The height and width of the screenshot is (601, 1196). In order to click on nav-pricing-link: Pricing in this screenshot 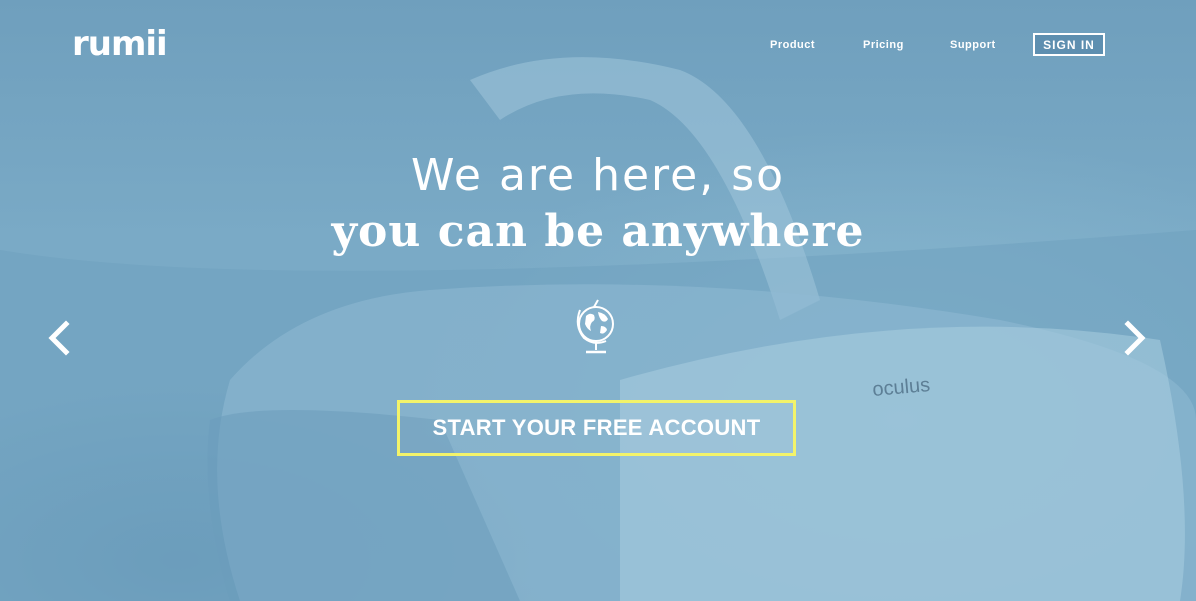, I will do `click(883, 45)`.